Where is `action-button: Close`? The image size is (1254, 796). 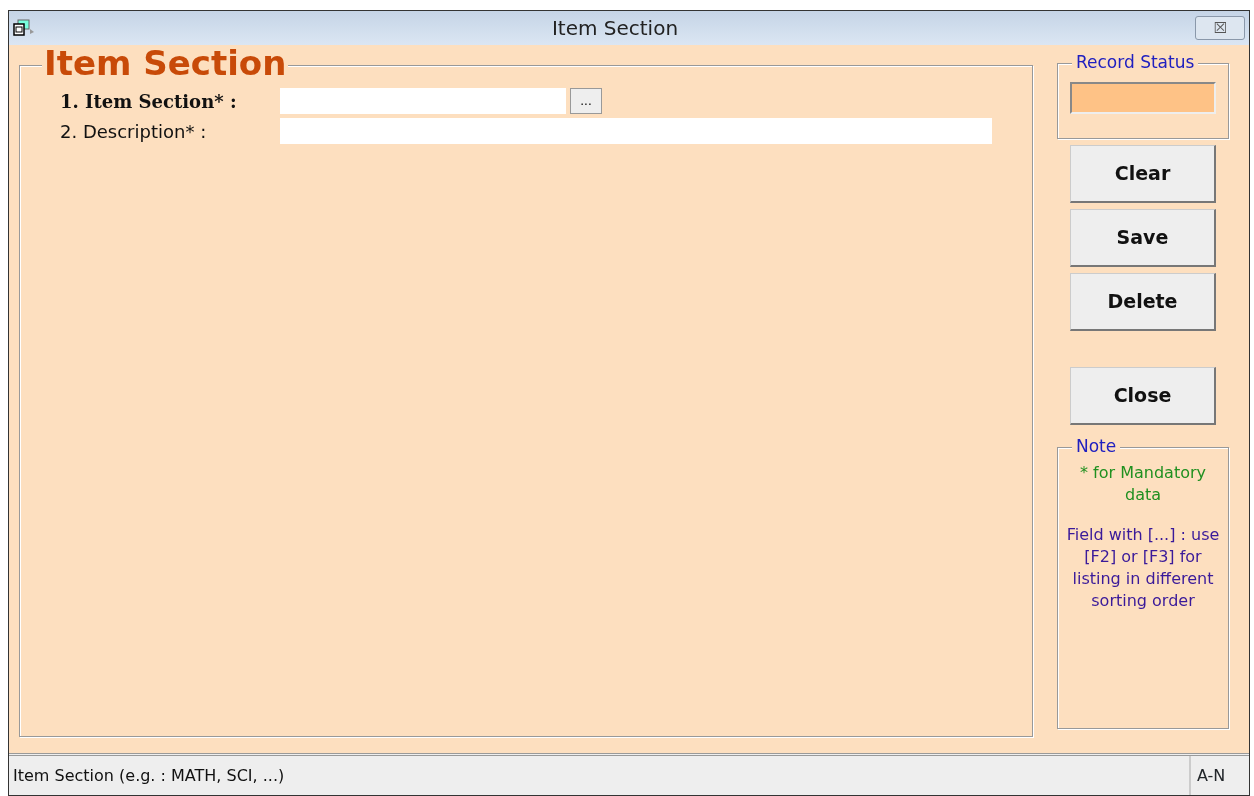
action-button: Close is located at coordinates (1143, 396).